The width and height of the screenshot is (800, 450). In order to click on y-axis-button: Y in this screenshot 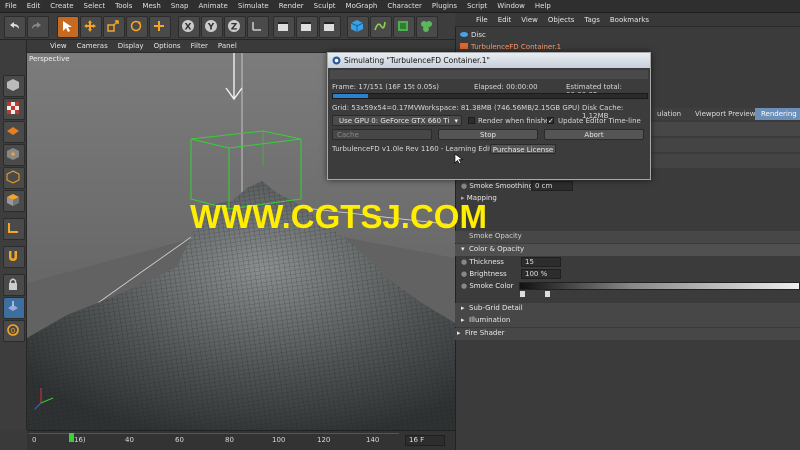, I will do `click(212, 27)`.